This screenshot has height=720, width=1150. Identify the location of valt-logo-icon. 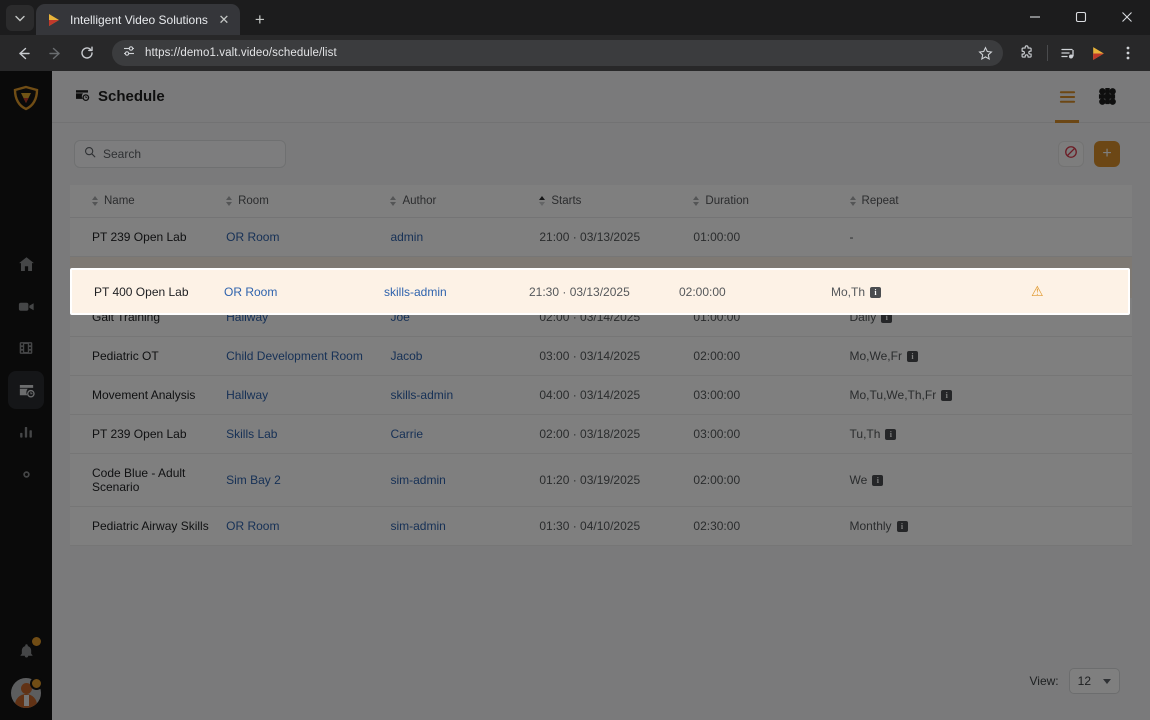
(26, 98).